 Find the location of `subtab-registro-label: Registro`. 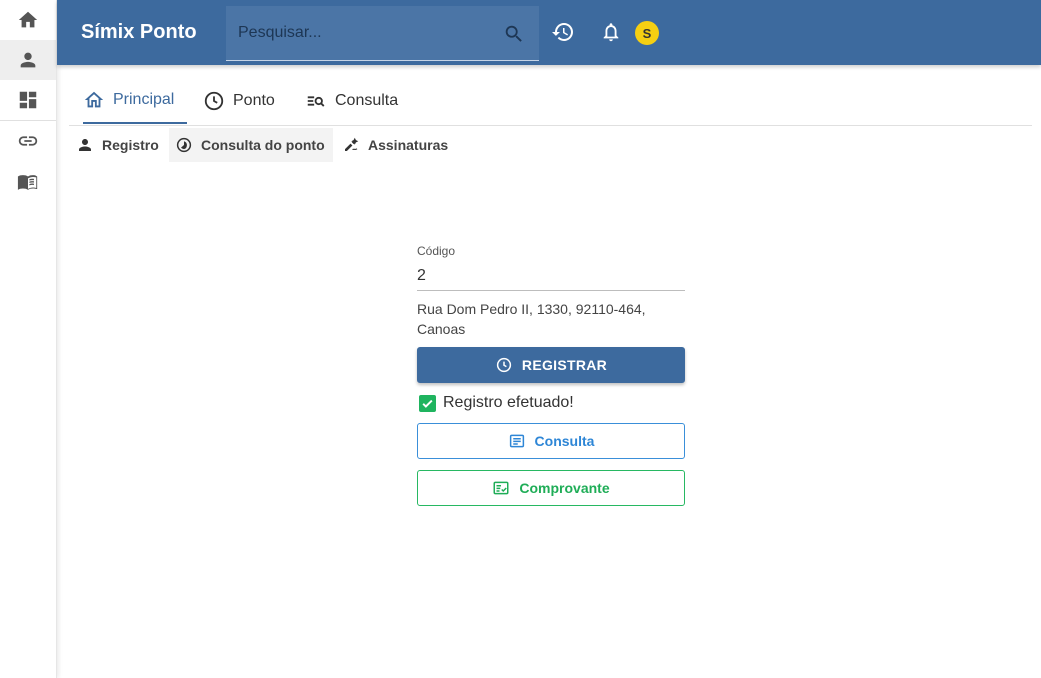

subtab-registro-label: Registro is located at coordinates (130, 145).